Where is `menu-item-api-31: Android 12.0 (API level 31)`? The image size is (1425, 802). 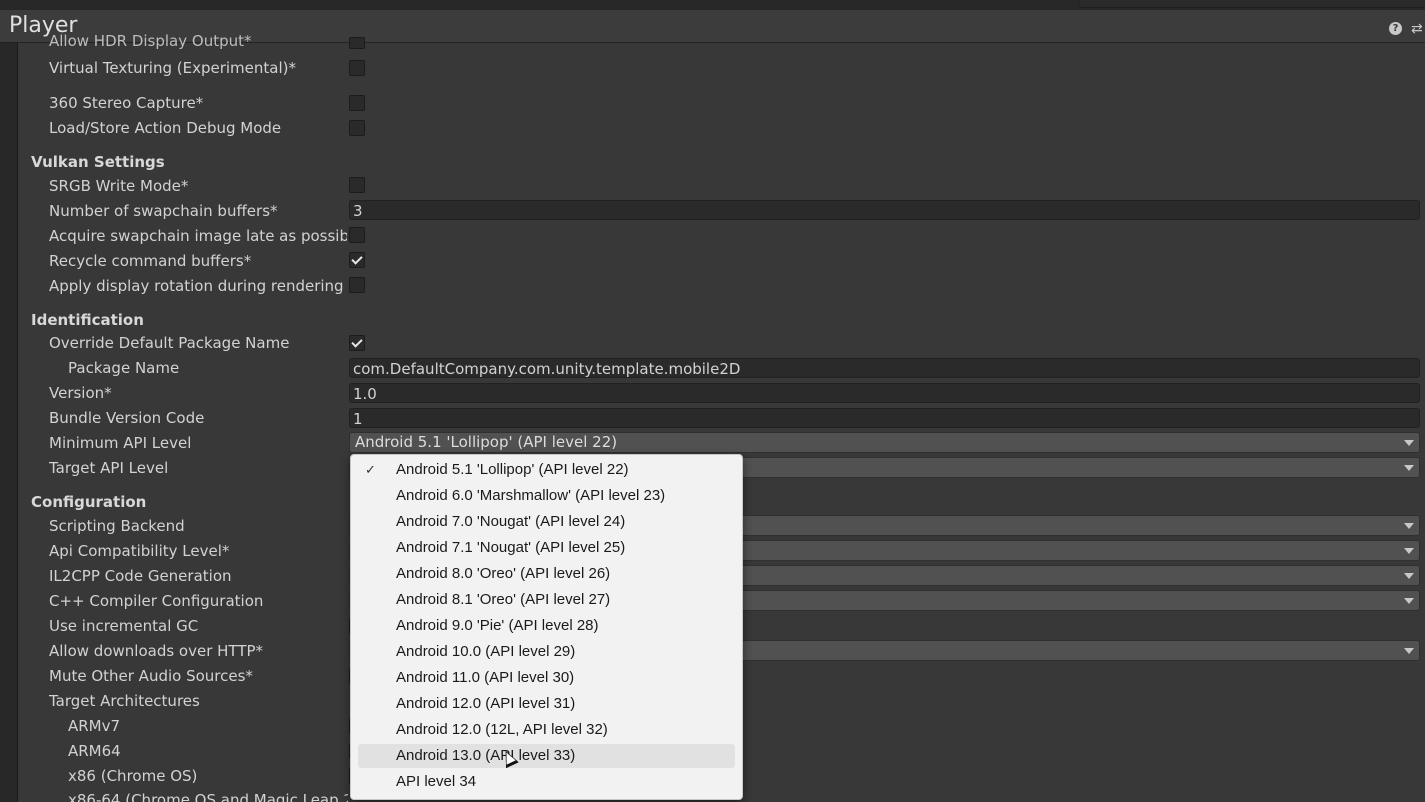
menu-item-api-31: Android 12.0 (API level 31) is located at coordinates (546, 704).